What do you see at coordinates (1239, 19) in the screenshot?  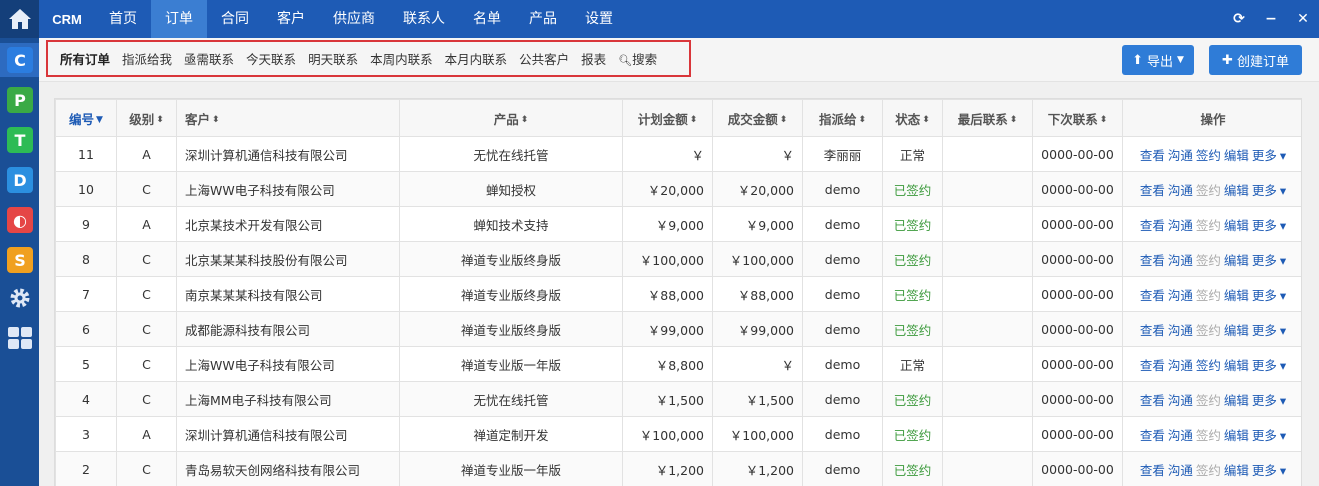 I see `refresh-icon: ⟳` at bounding box center [1239, 19].